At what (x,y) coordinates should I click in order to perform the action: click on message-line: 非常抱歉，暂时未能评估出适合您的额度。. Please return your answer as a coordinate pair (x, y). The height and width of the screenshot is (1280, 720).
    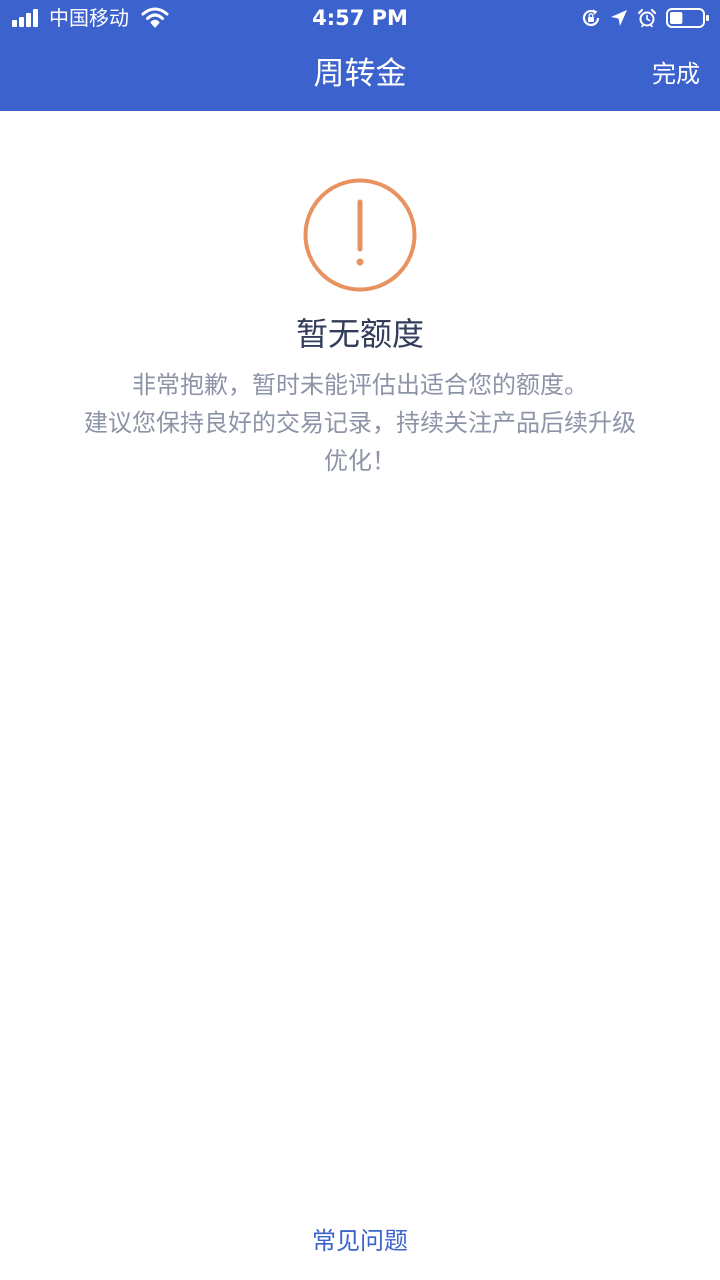
    Looking at the image, I should click on (360, 385).